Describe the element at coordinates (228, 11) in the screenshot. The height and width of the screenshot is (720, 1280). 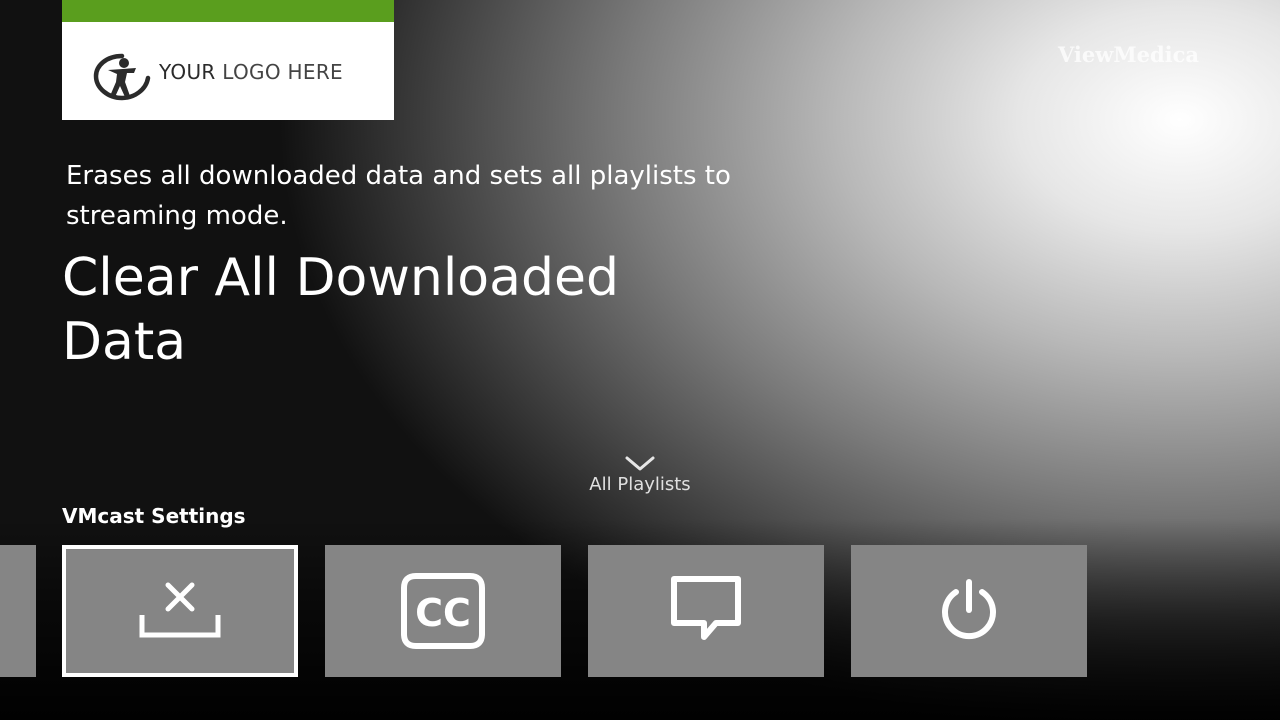
I see `logo-accent-bar` at that location.